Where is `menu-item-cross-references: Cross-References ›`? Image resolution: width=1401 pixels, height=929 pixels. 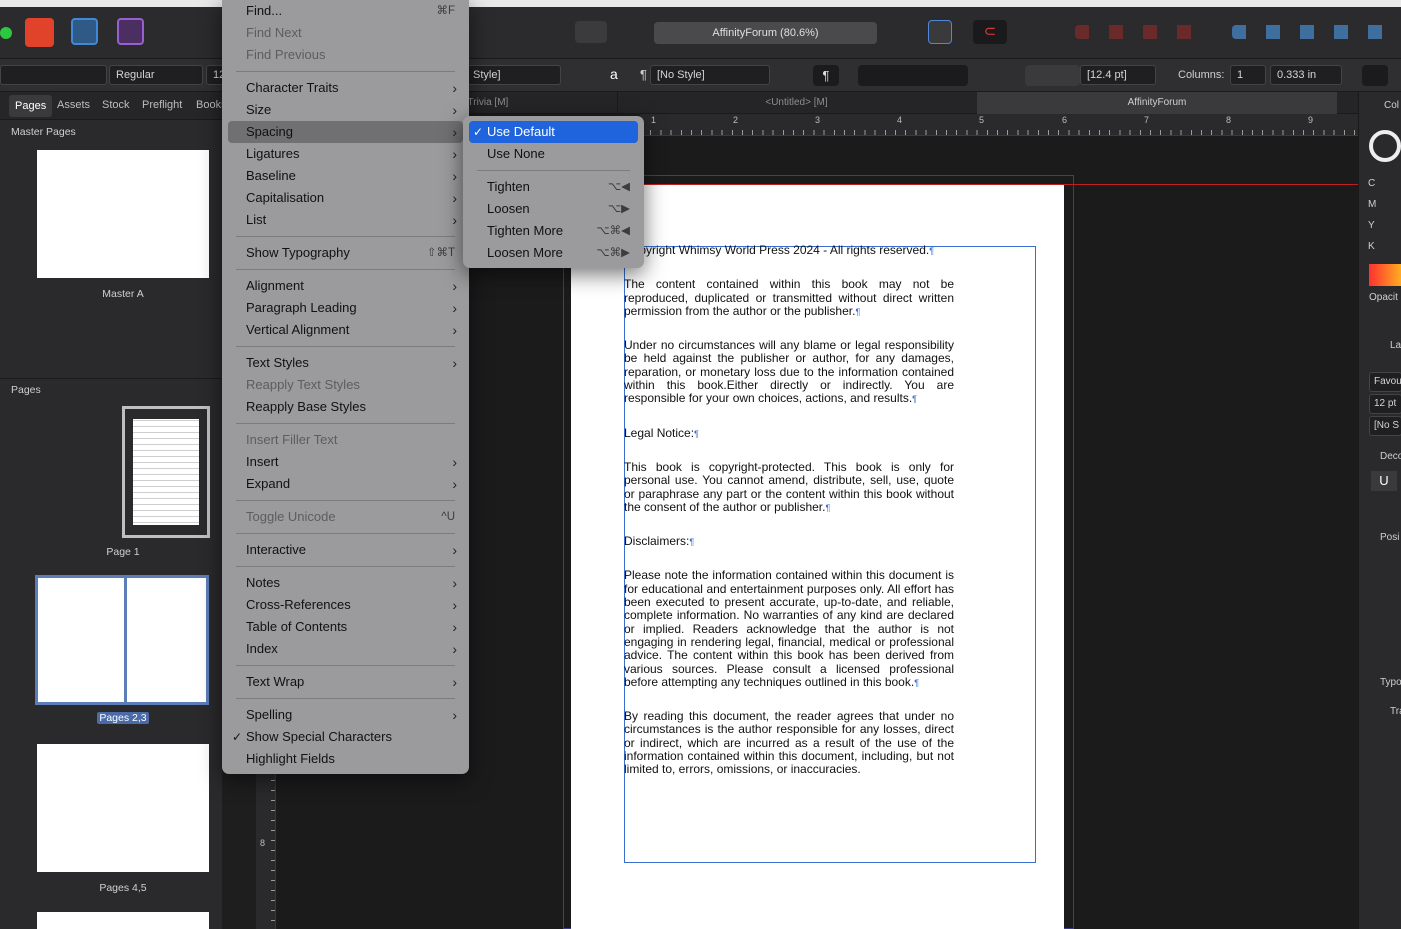
menu-item-cross-references: Cross-References › is located at coordinates (345, 605).